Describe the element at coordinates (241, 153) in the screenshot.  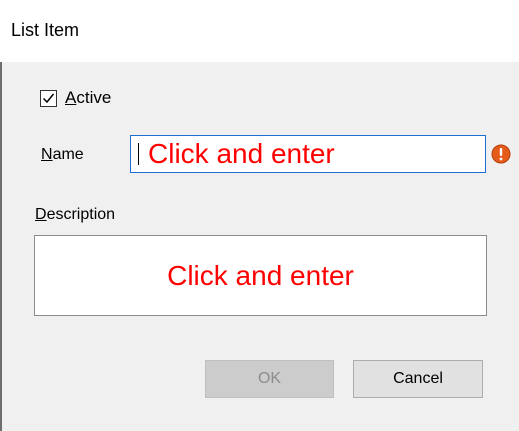
I see `name-input-hint: Click and enter` at that location.